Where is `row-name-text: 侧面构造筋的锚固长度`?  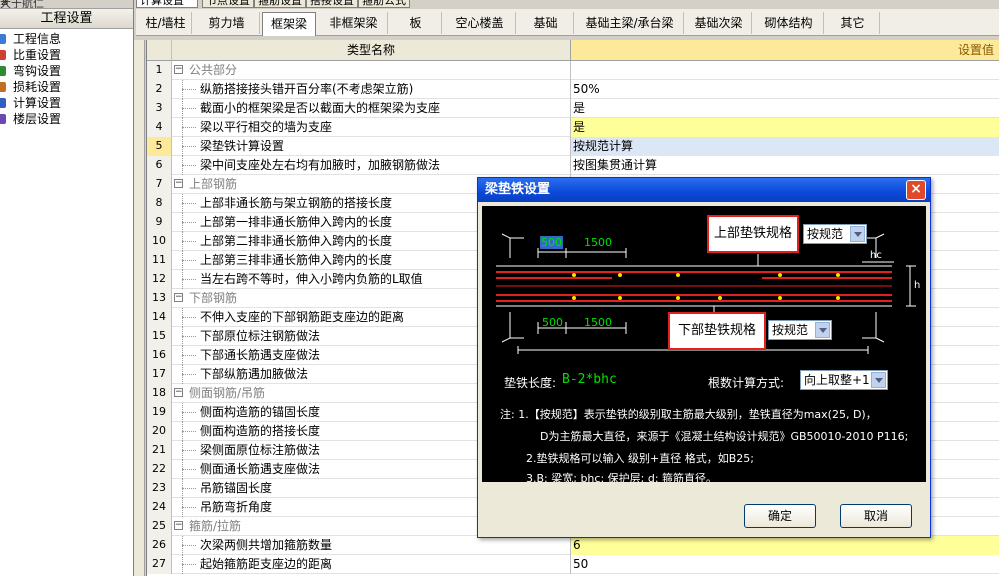
row-name-text: 侧面构造筋的锚固长度 is located at coordinates (260, 412).